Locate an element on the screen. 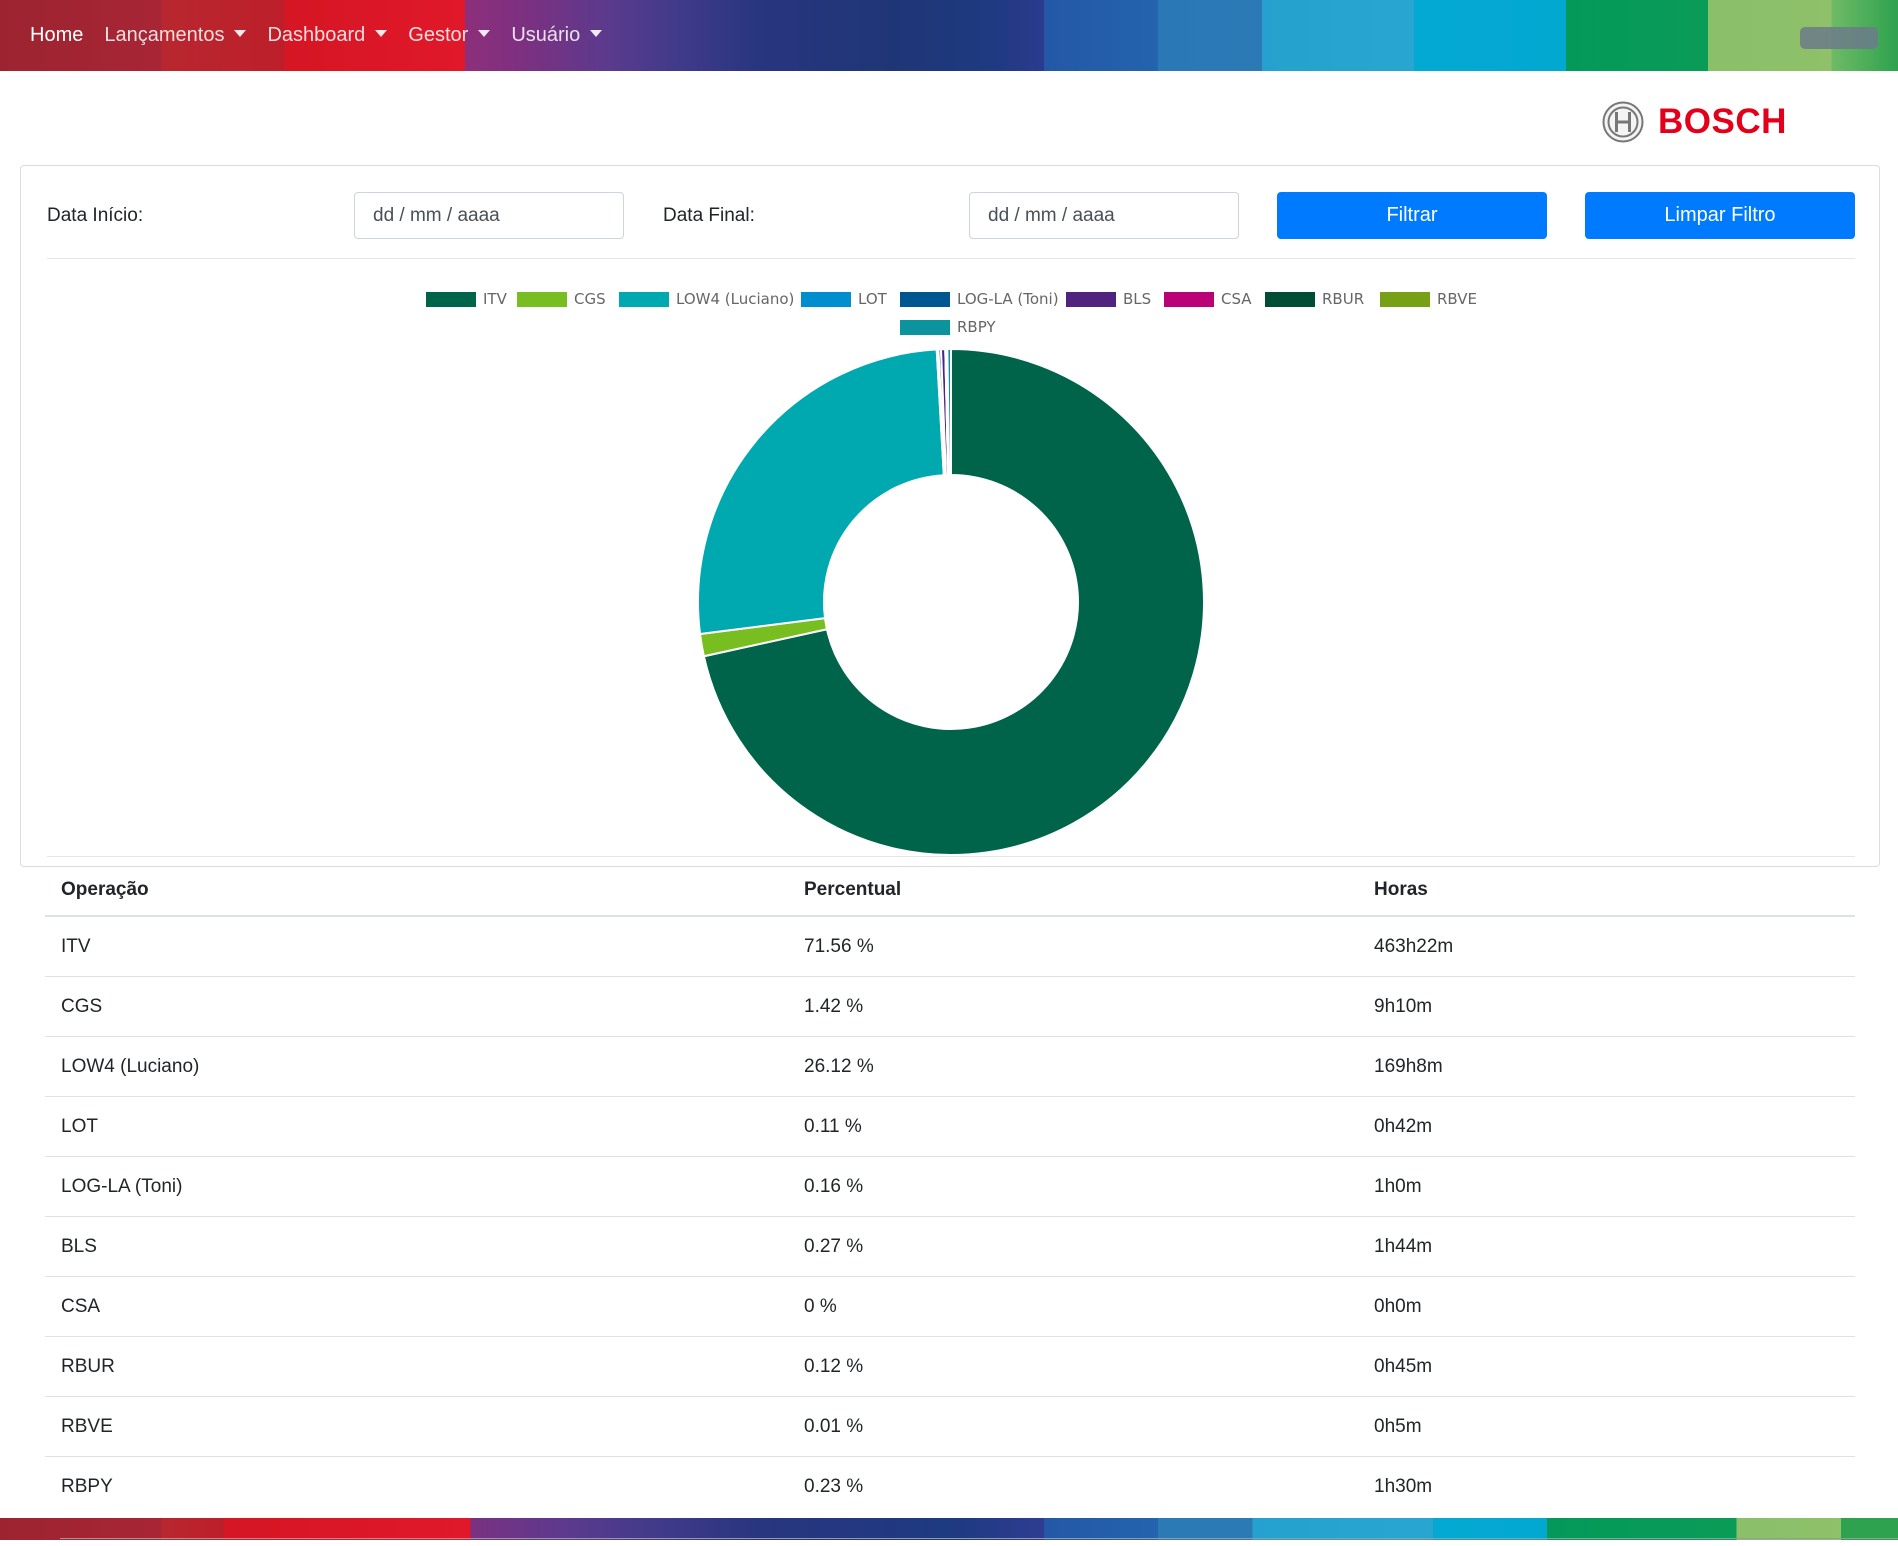  cell-operacao: LOT is located at coordinates (79, 1126).